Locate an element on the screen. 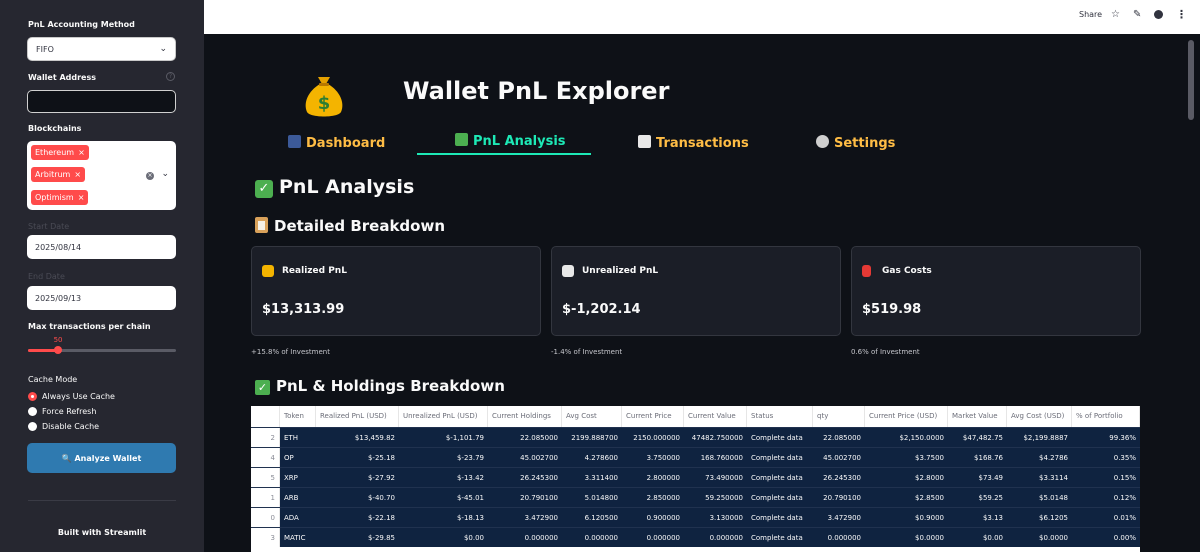 Image resolution: width=1200 pixels, height=552 pixels. column-header: Current Price is located at coordinates (653, 416).